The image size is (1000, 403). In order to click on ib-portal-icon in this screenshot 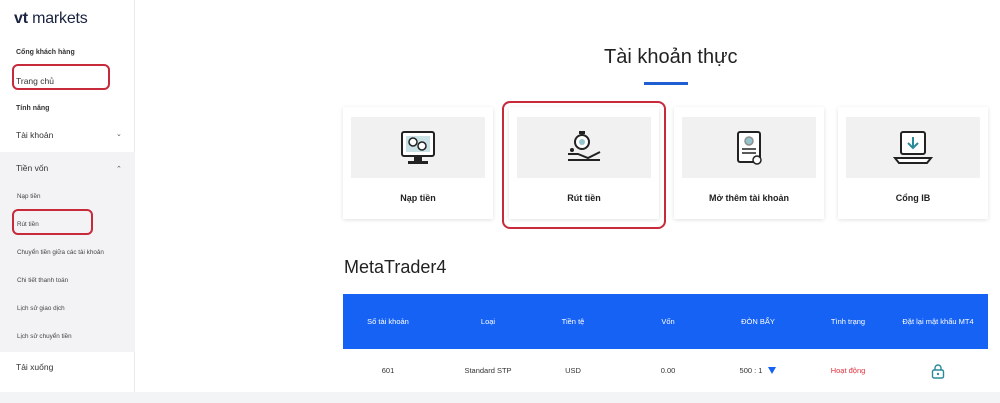, I will do `click(913, 147)`.